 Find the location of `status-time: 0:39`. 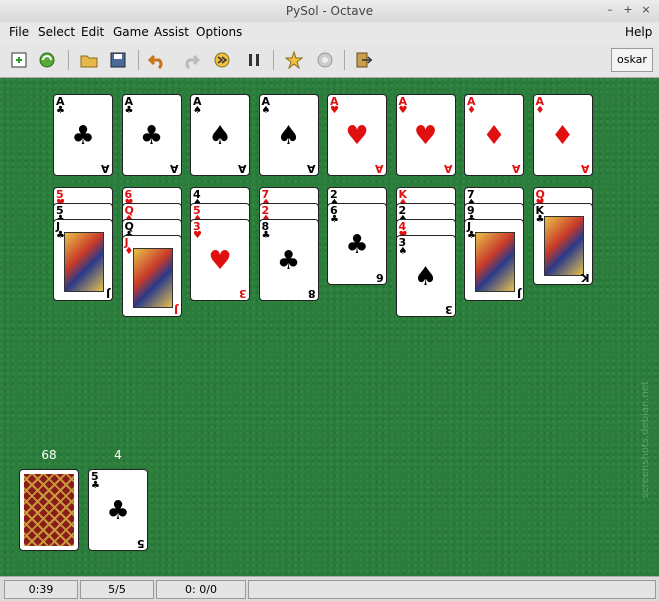

status-time: 0:39 is located at coordinates (41, 589).